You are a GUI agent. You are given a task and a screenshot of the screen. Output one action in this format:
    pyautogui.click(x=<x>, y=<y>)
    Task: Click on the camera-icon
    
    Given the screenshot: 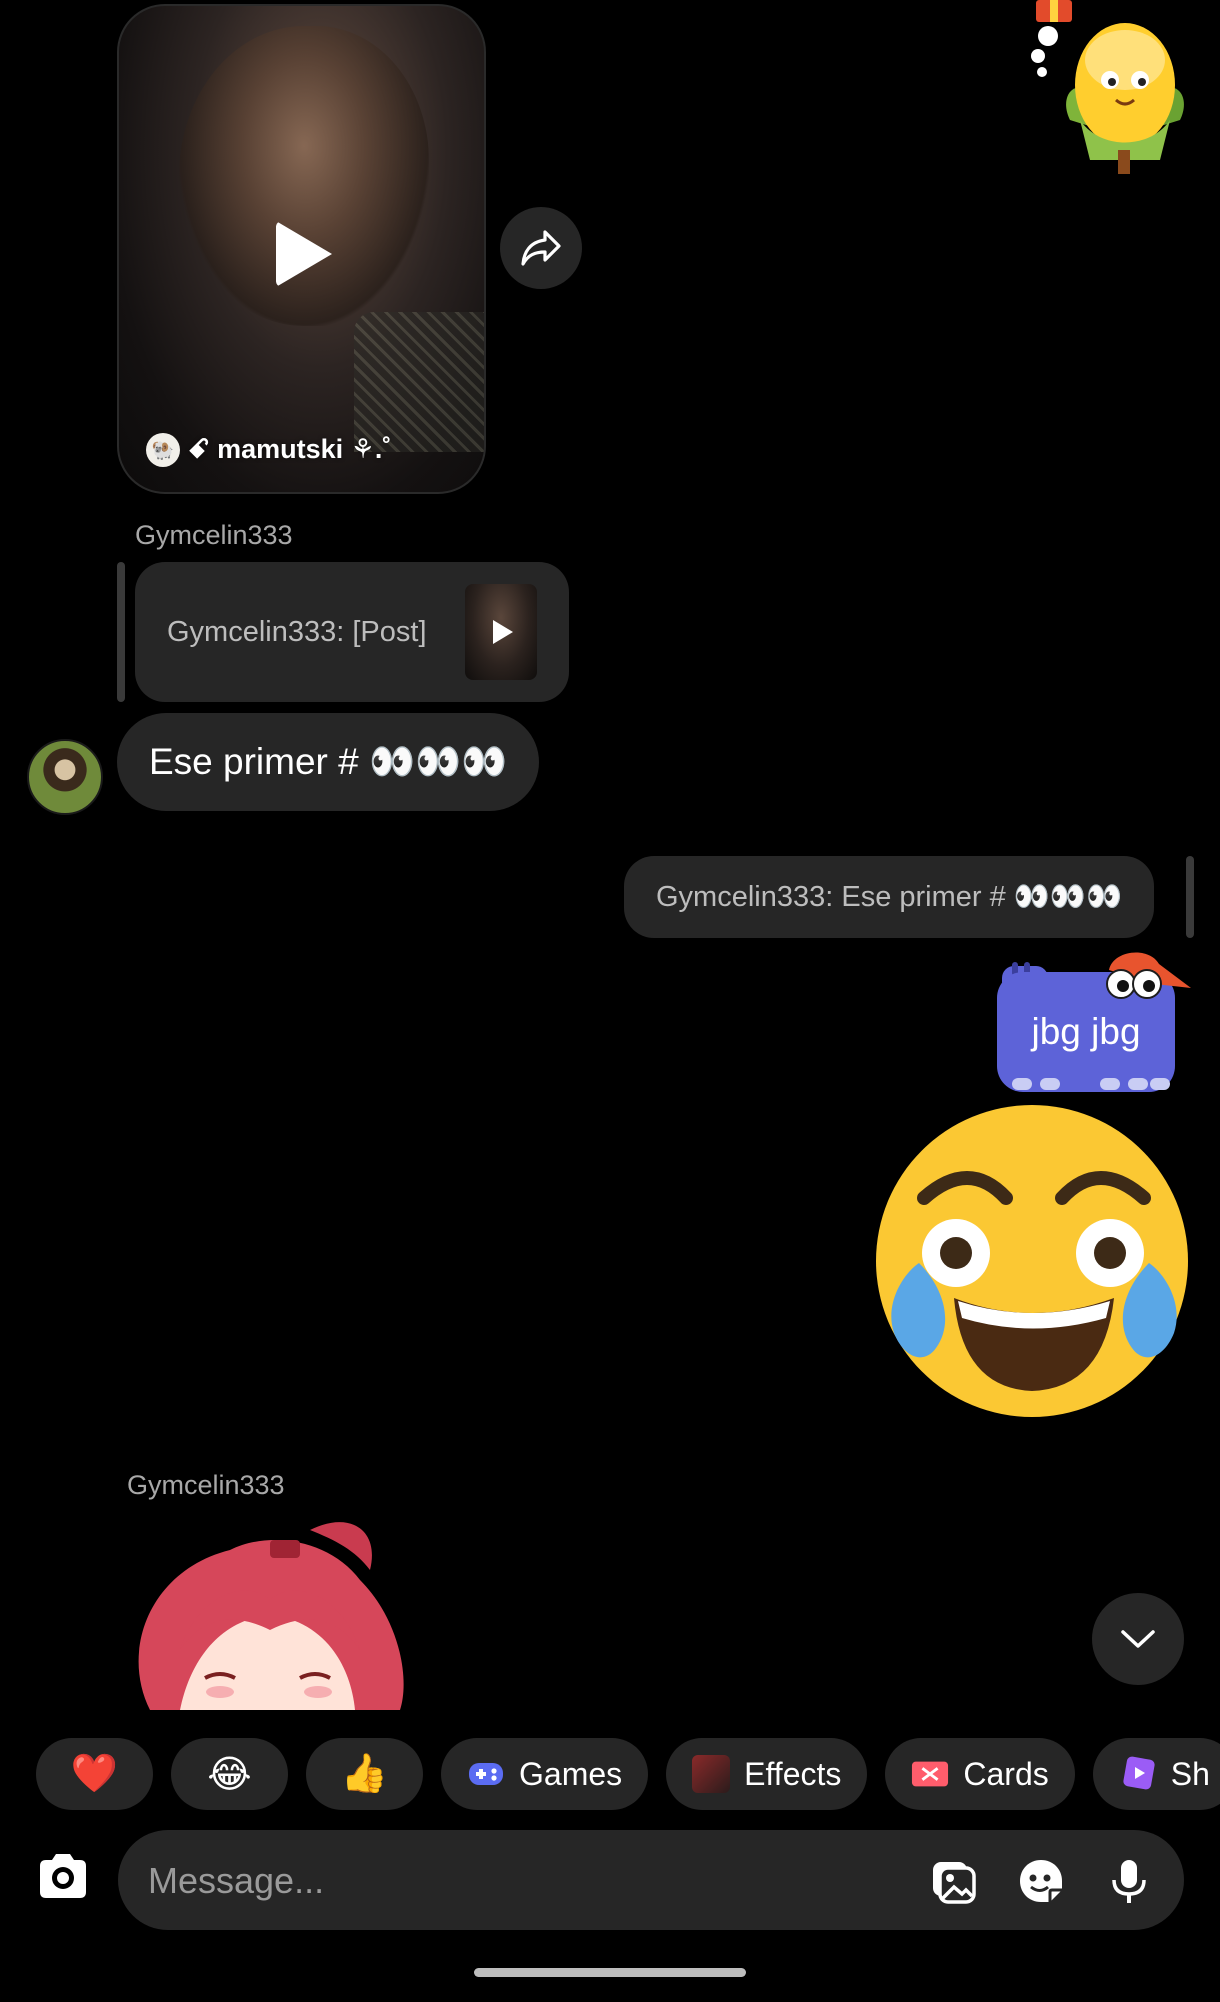 What is the action you would take?
    pyautogui.click(x=63, y=1879)
    